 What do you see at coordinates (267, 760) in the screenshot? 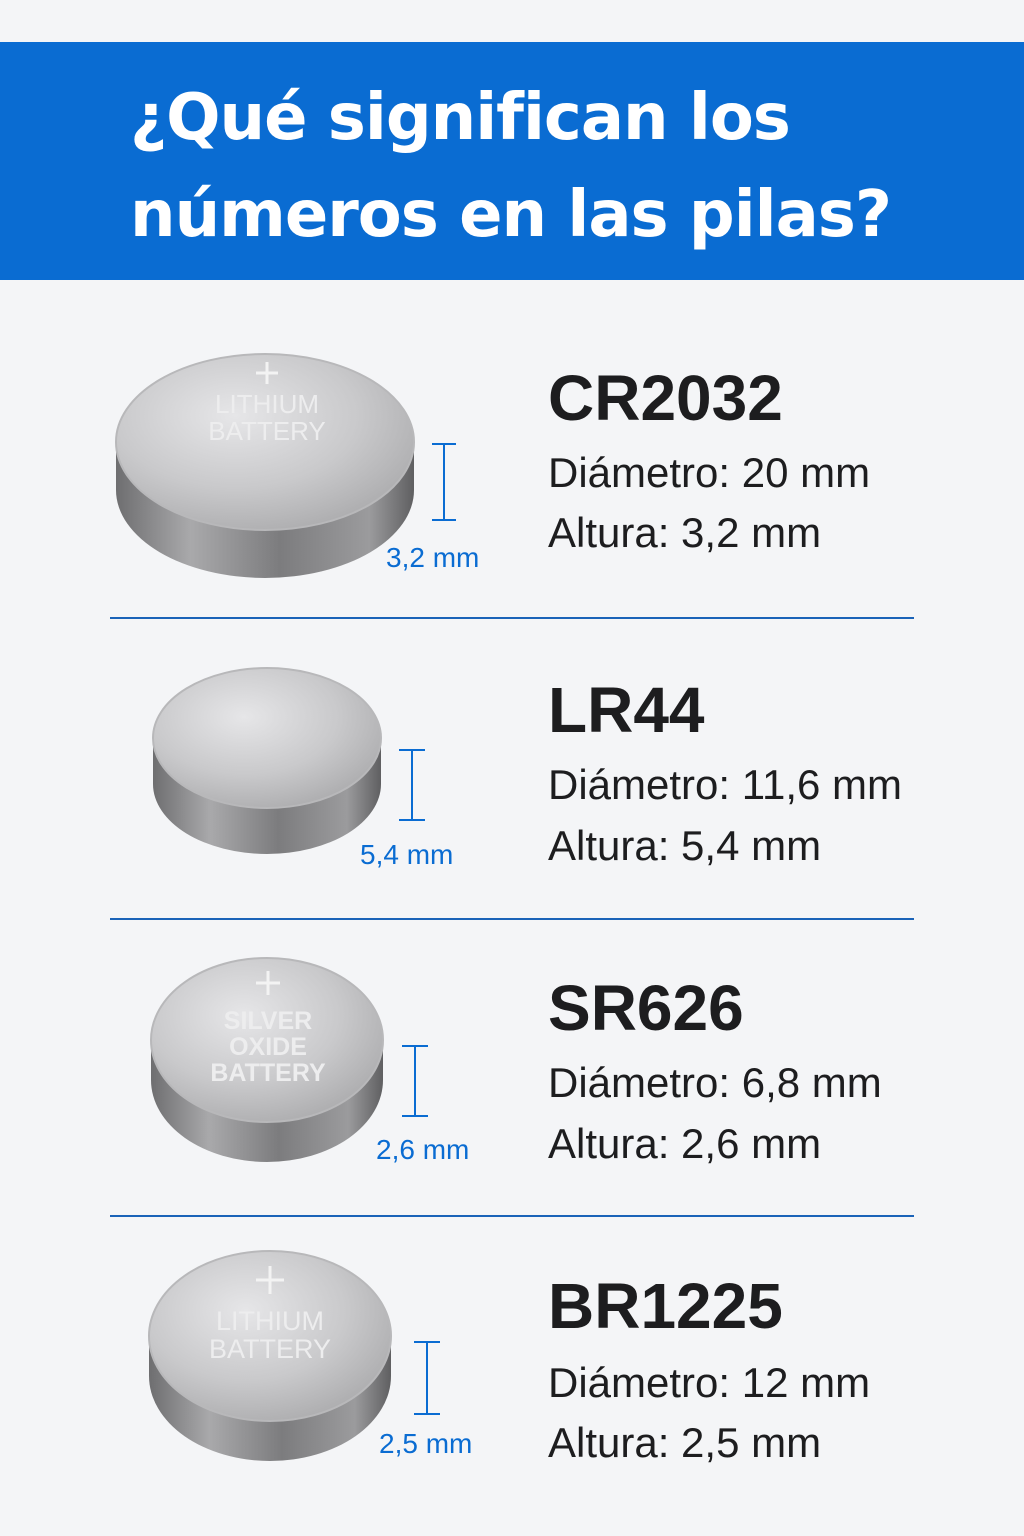
I see `lr44-battery-image` at bounding box center [267, 760].